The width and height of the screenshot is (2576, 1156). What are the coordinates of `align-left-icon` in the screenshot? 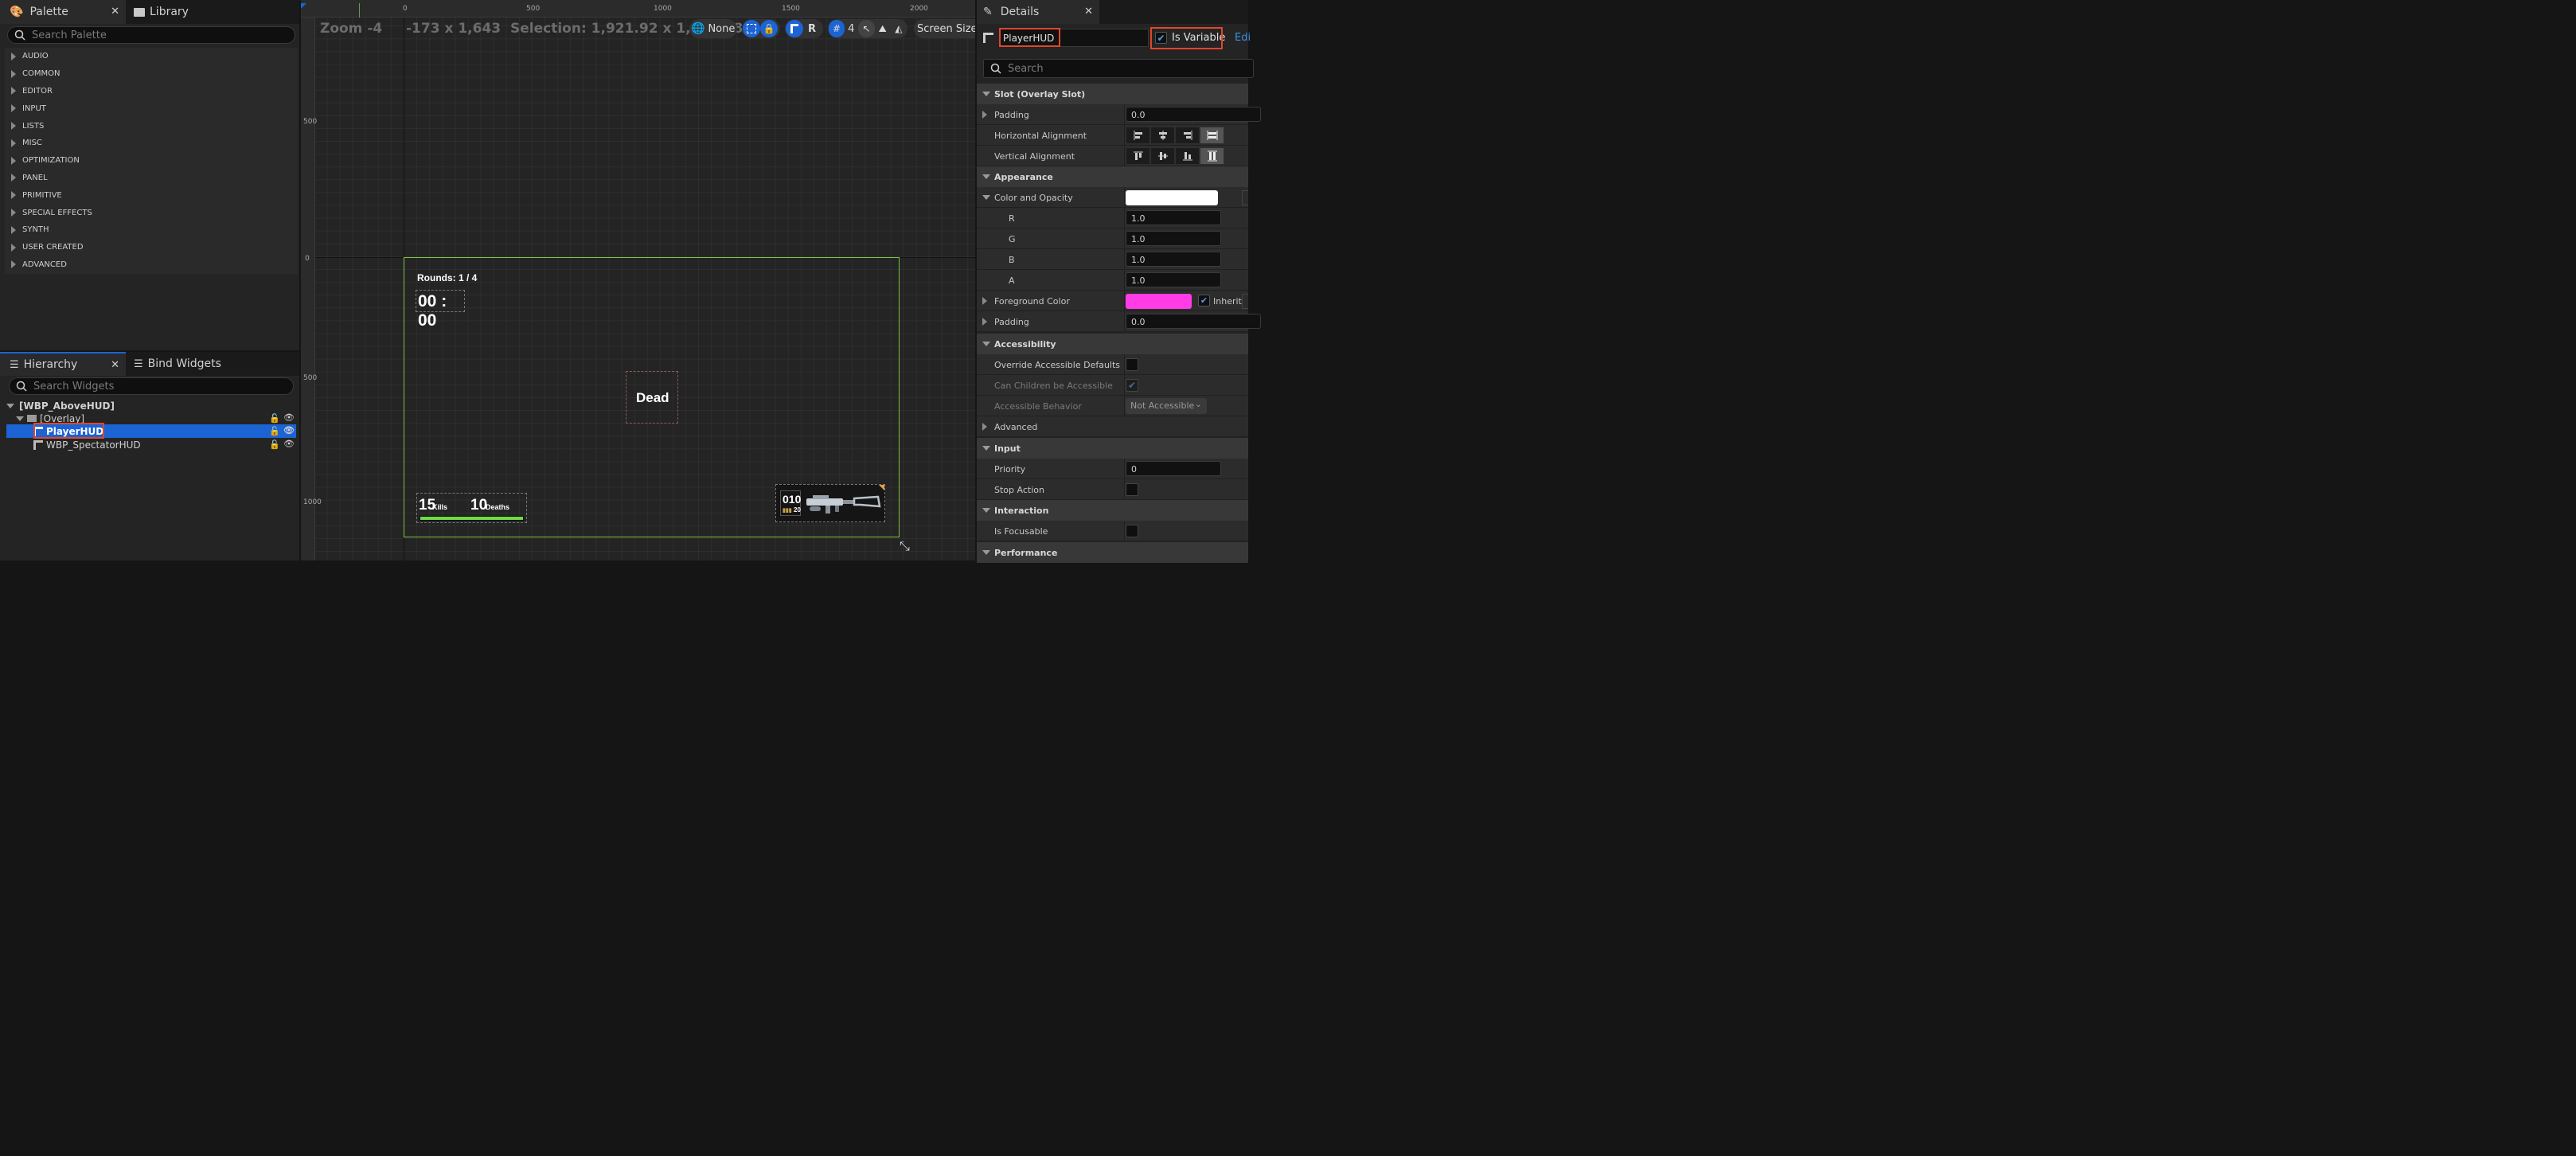 It's located at (1138, 135).